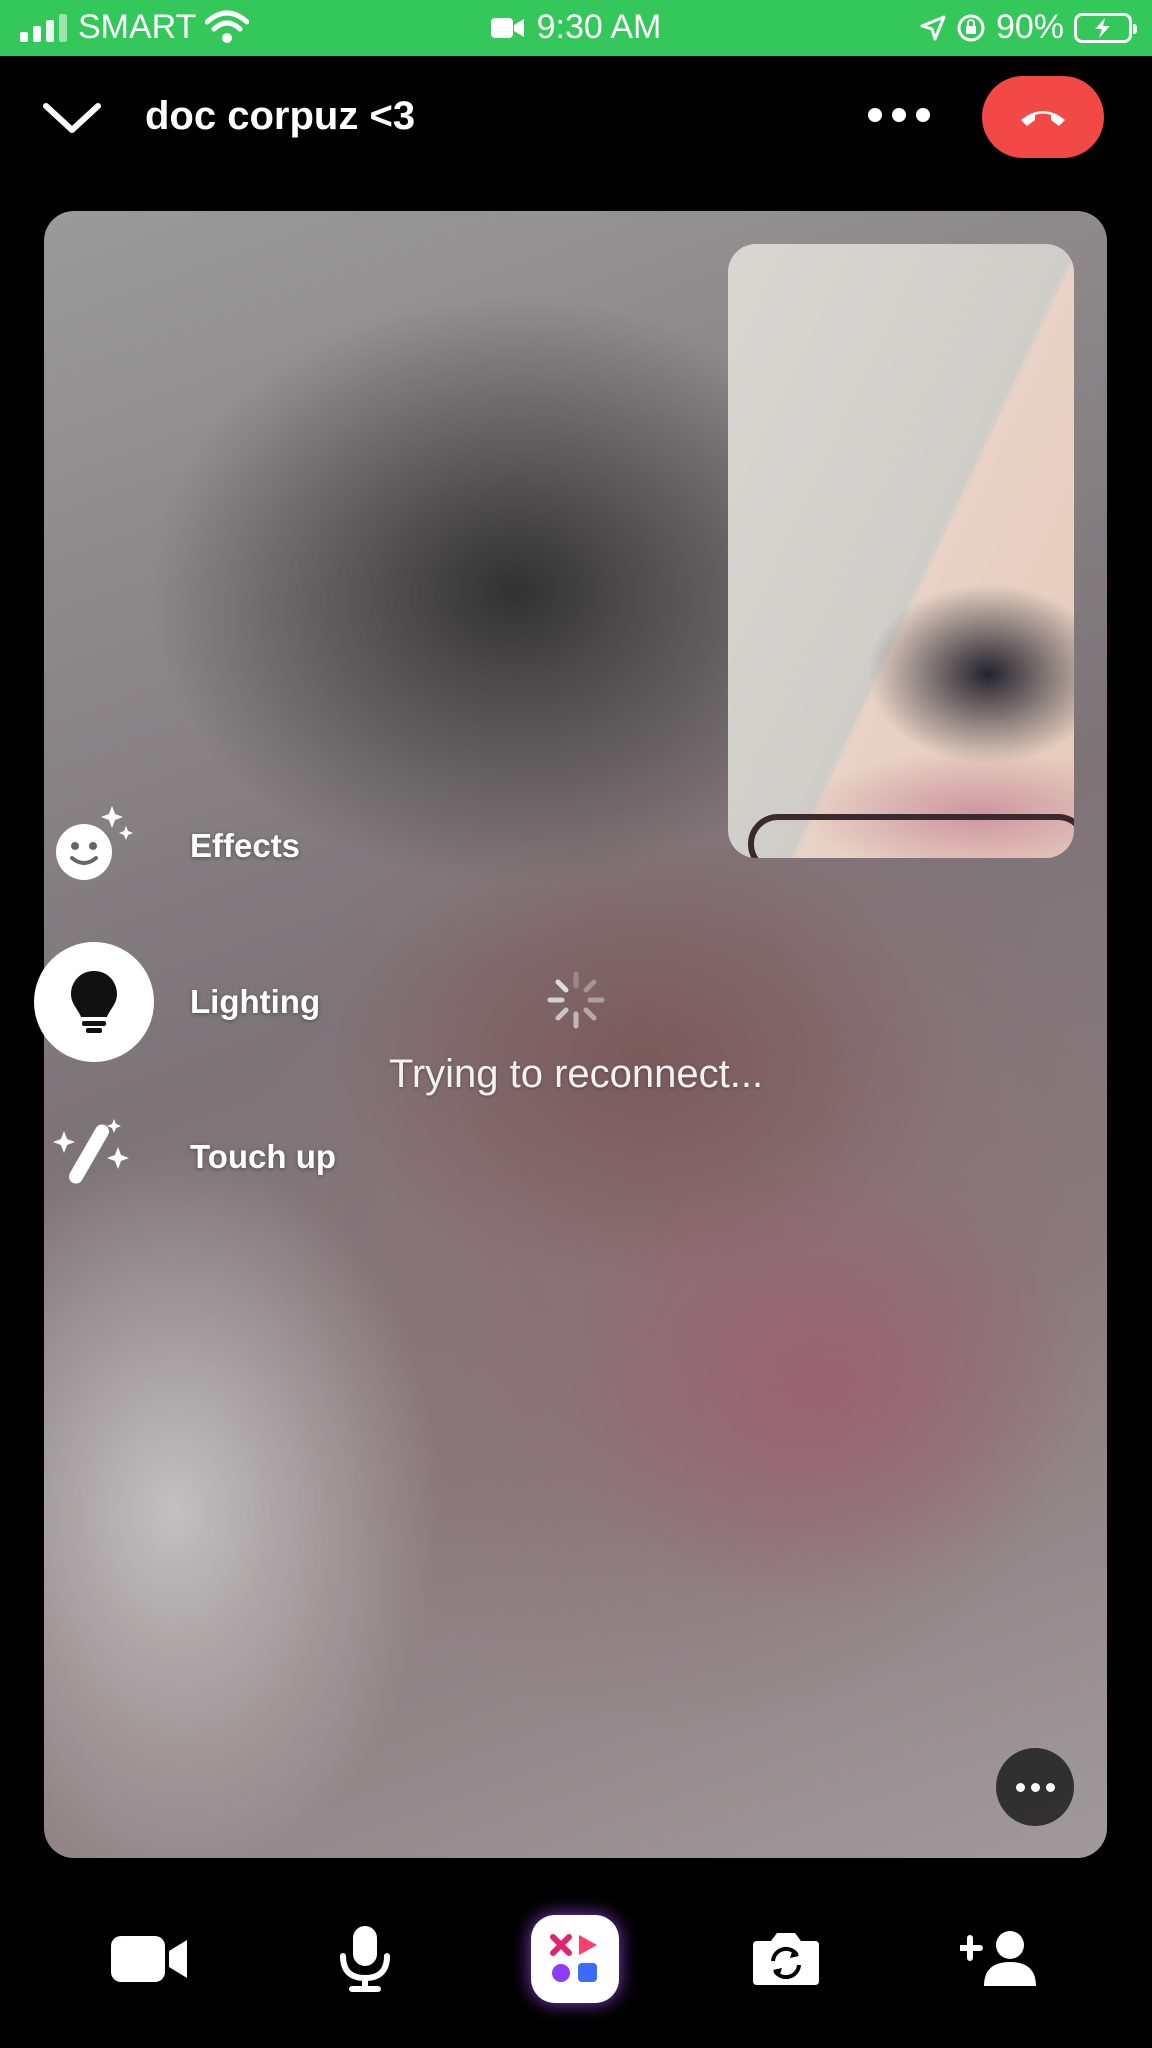  Describe the element at coordinates (599, 27) in the screenshot. I see `clock: 9:30 AM` at that location.